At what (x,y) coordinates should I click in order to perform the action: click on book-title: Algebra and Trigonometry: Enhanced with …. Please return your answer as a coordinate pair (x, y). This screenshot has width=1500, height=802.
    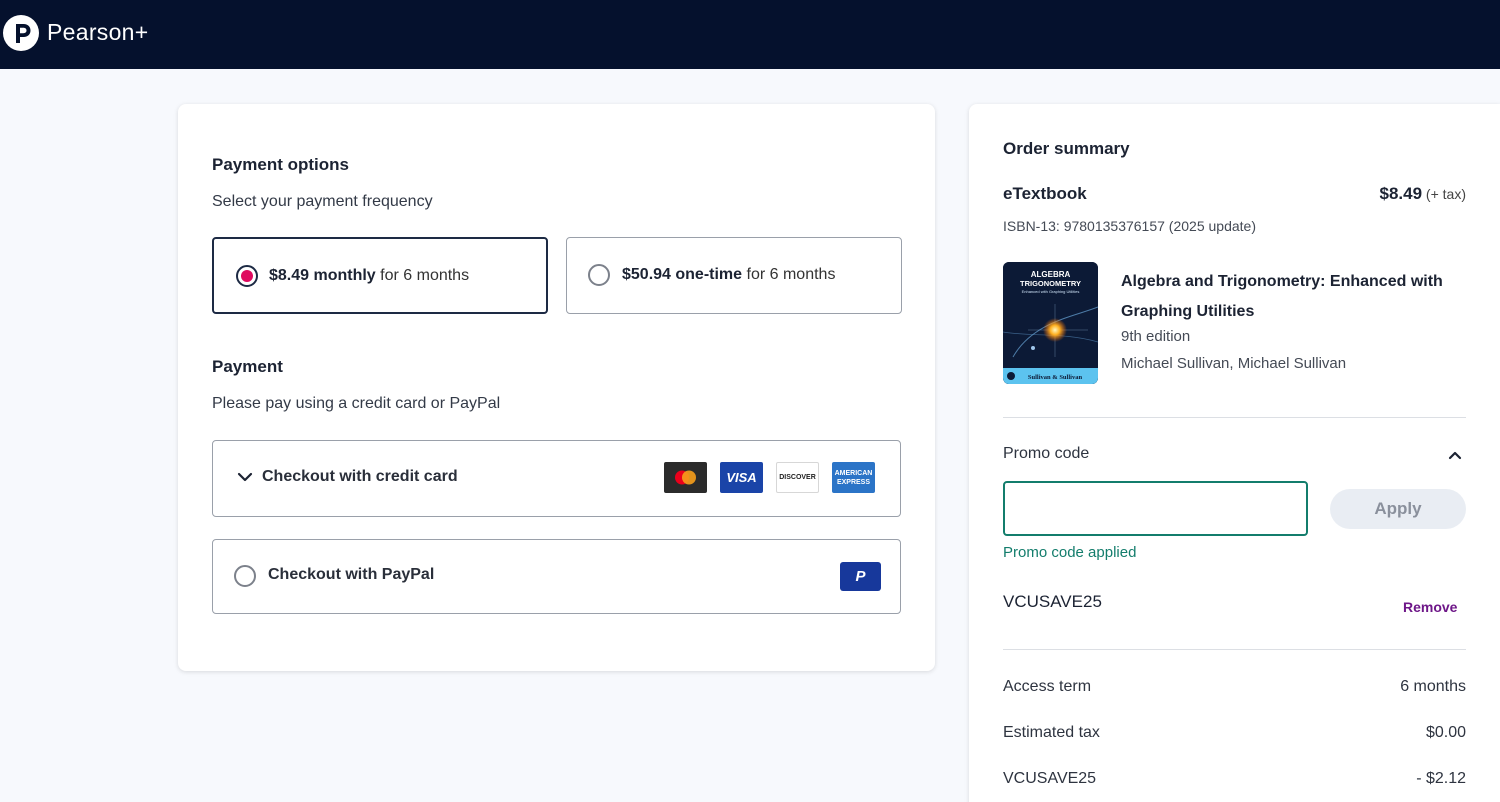
    Looking at the image, I should click on (1282, 296).